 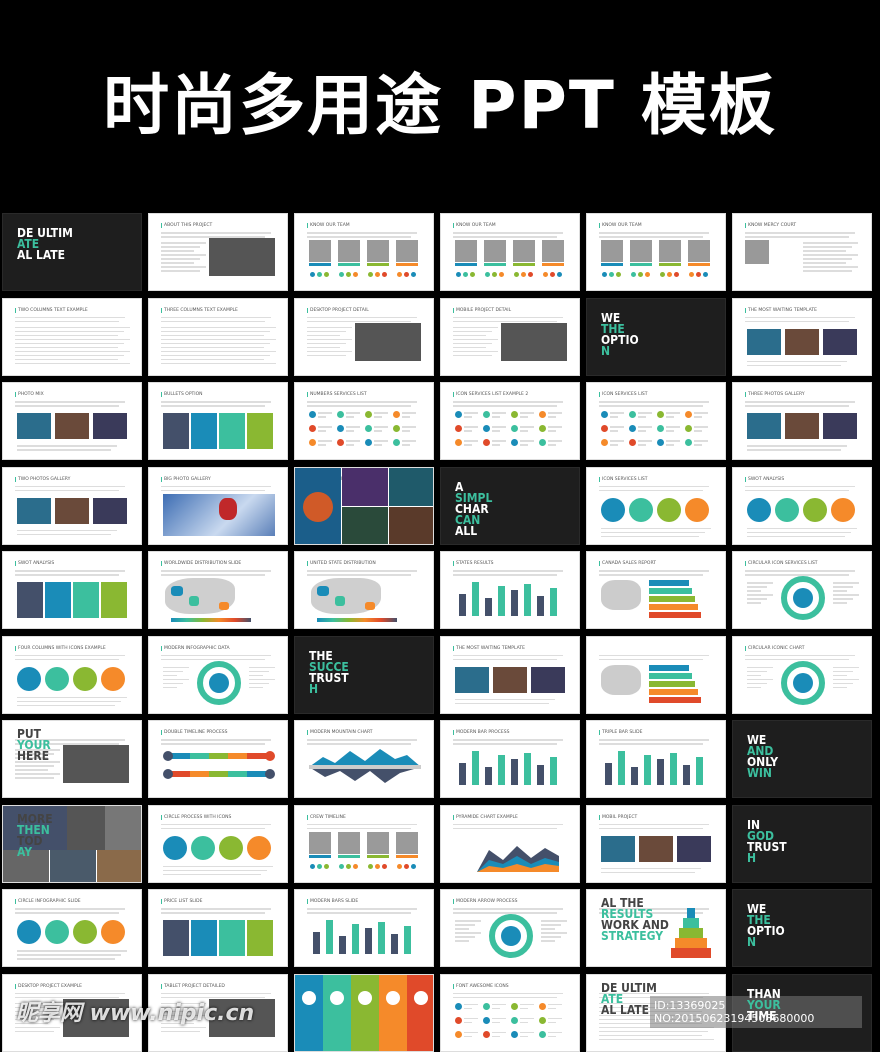 I want to click on slide-thumbnail: ABOUT THIS PROJECT, so click(x=218, y=252).